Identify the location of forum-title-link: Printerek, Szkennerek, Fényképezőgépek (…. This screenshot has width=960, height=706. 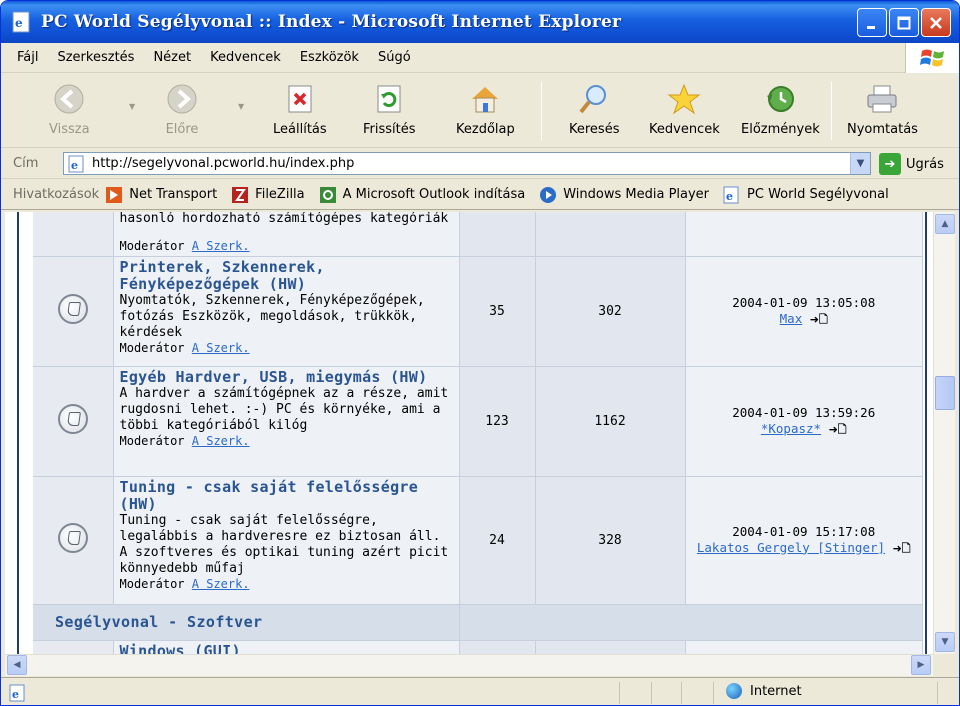
(286, 275).